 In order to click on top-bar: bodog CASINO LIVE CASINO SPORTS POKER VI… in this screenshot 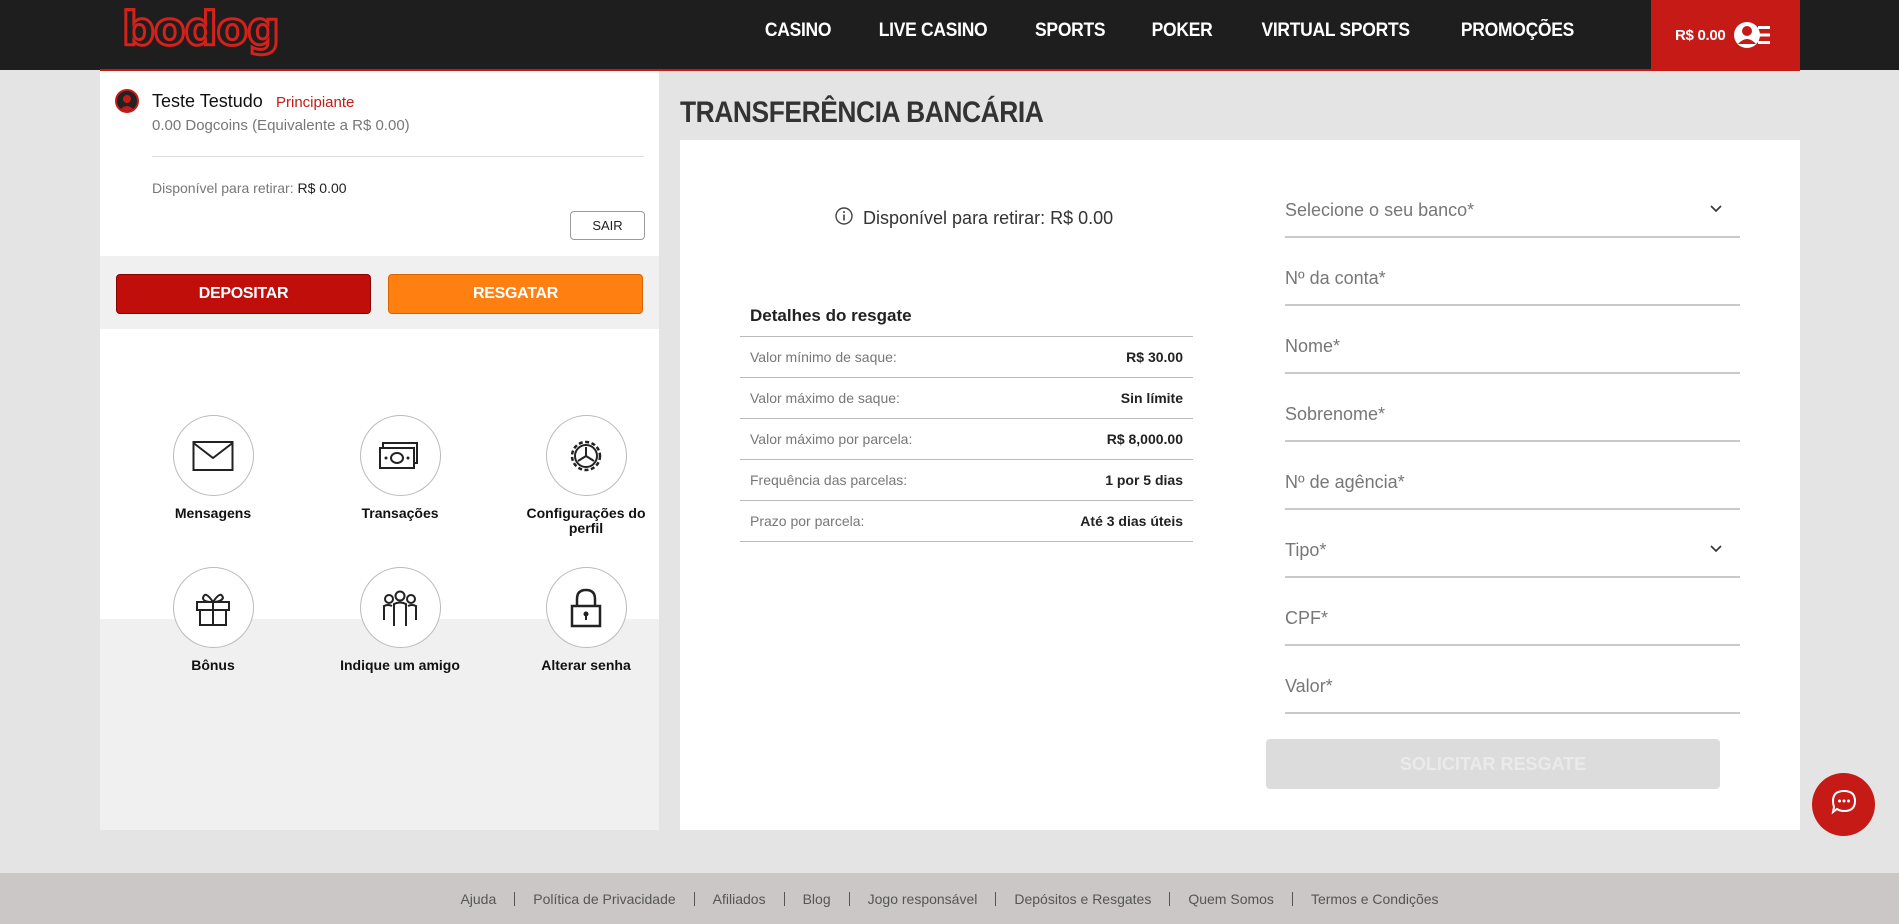, I will do `click(949, 35)`.